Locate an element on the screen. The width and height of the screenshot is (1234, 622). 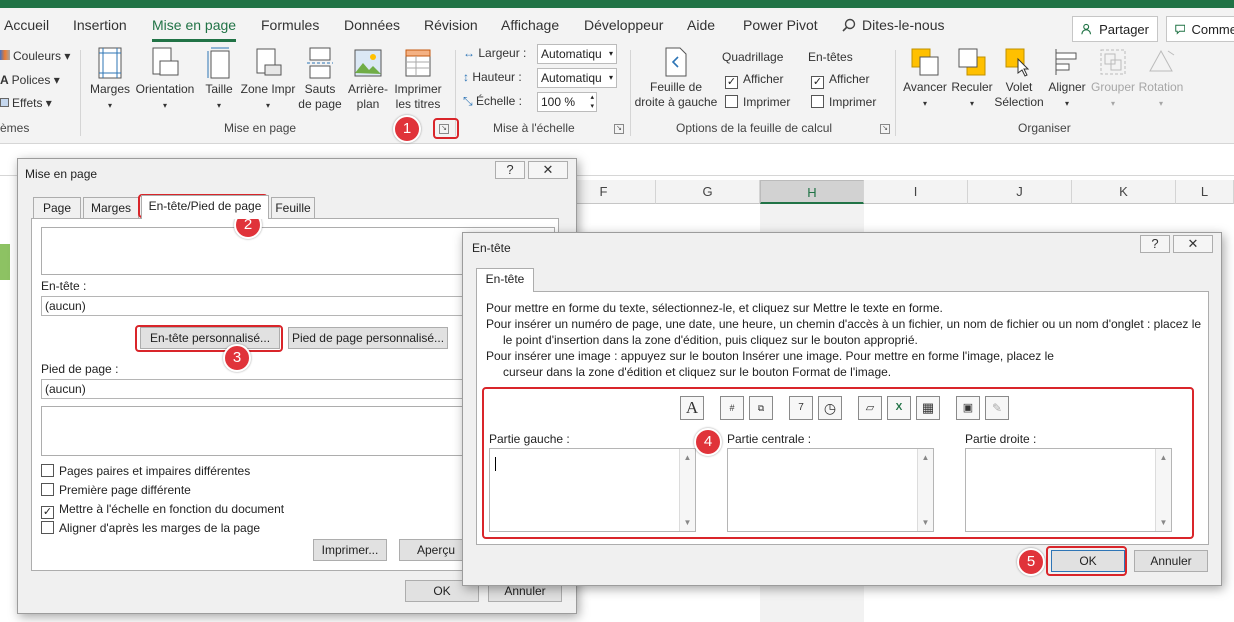
gridlines-print-checkbox: Imprimer is located at coordinates (757, 102).